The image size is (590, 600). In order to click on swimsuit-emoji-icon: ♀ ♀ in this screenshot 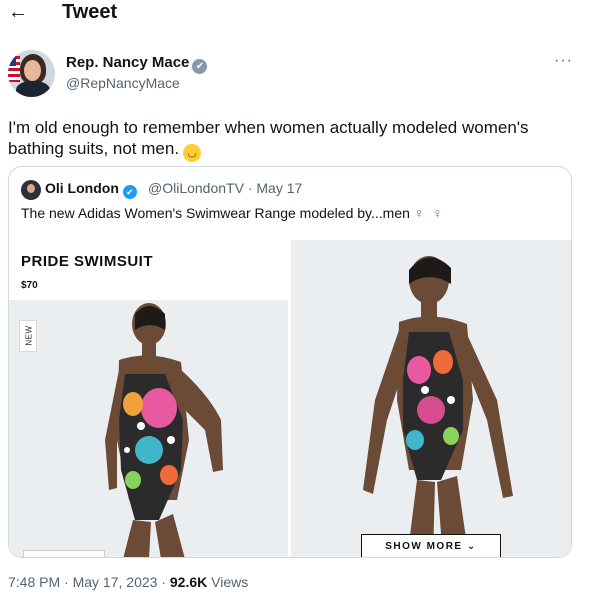, I will do `click(429, 213)`.